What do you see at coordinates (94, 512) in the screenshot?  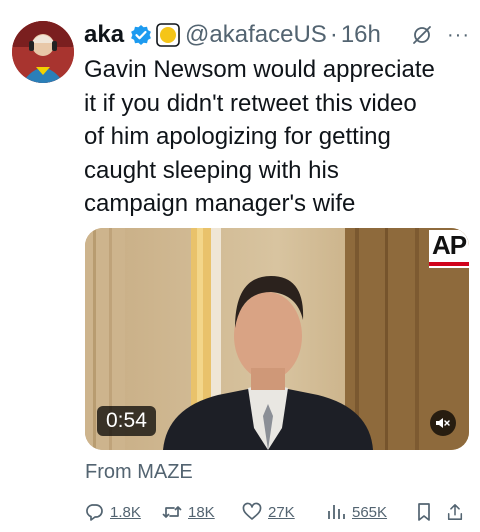 I see `reply-icon` at bounding box center [94, 512].